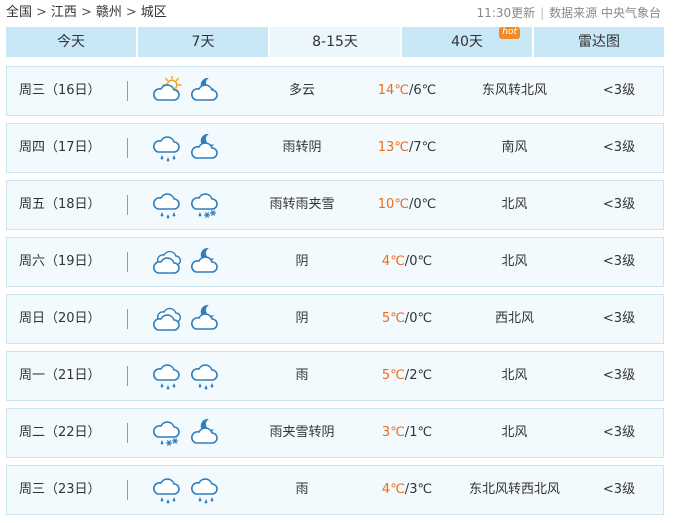 This screenshot has width=675, height=523. I want to click on forecast-day: 周六（19日）, so click(60, 261).